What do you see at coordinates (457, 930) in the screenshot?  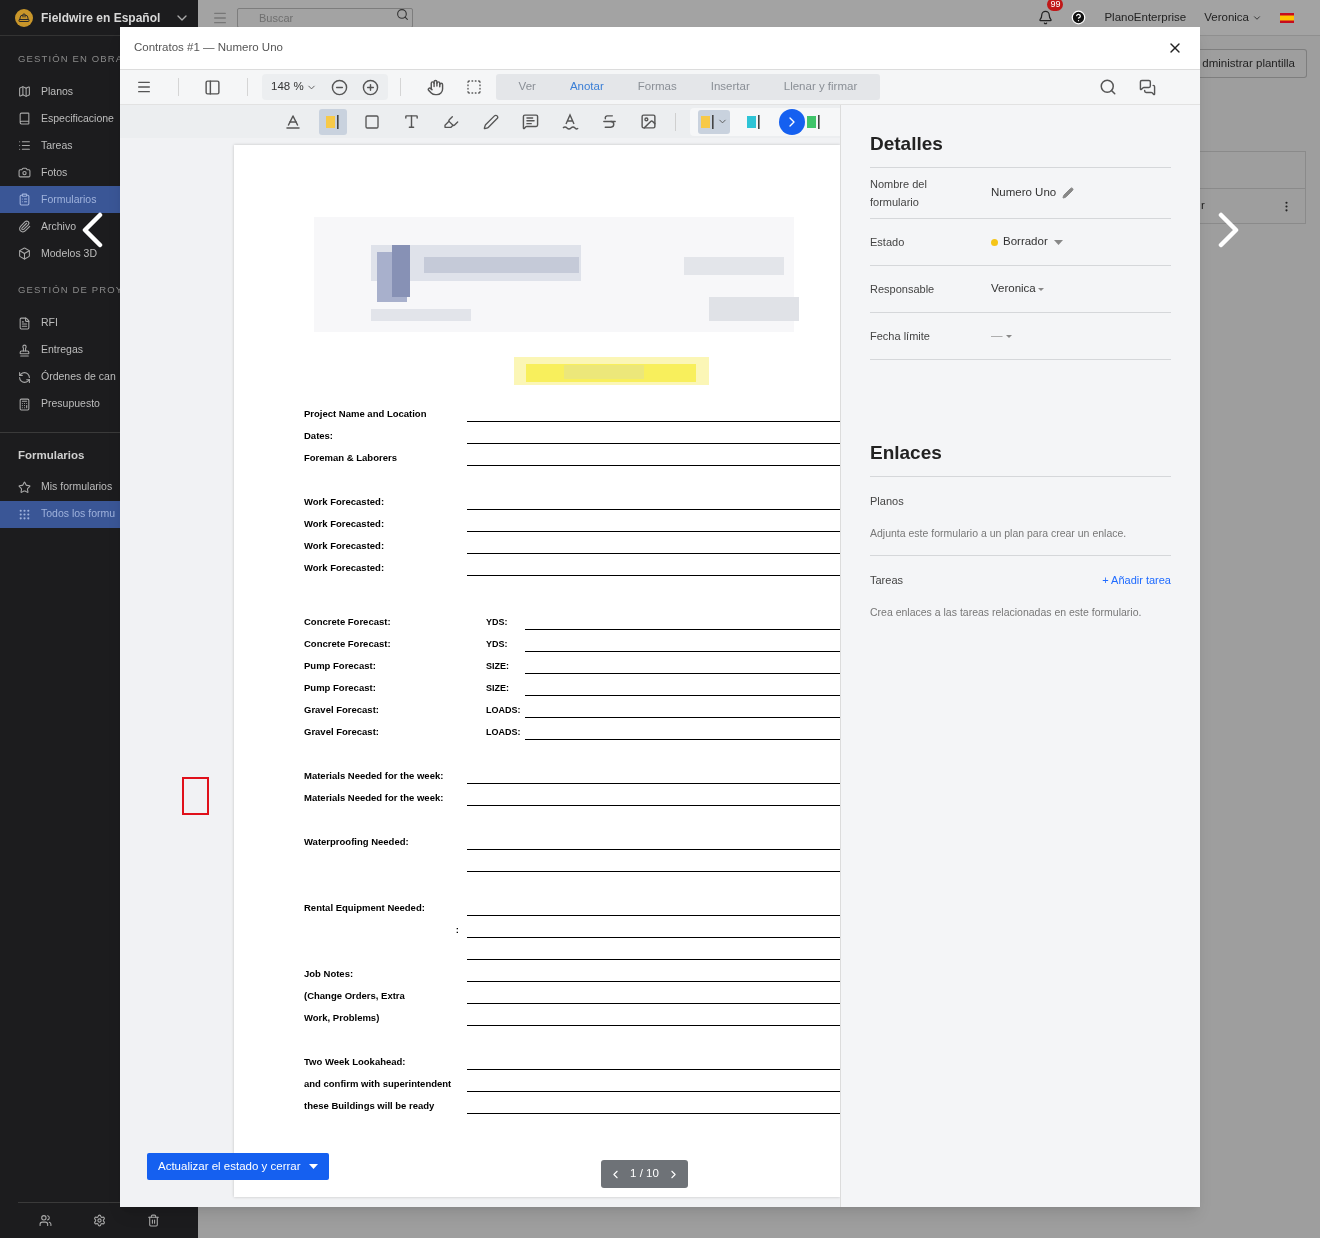 I see `form-label: :` at bounding box center [457, 930].